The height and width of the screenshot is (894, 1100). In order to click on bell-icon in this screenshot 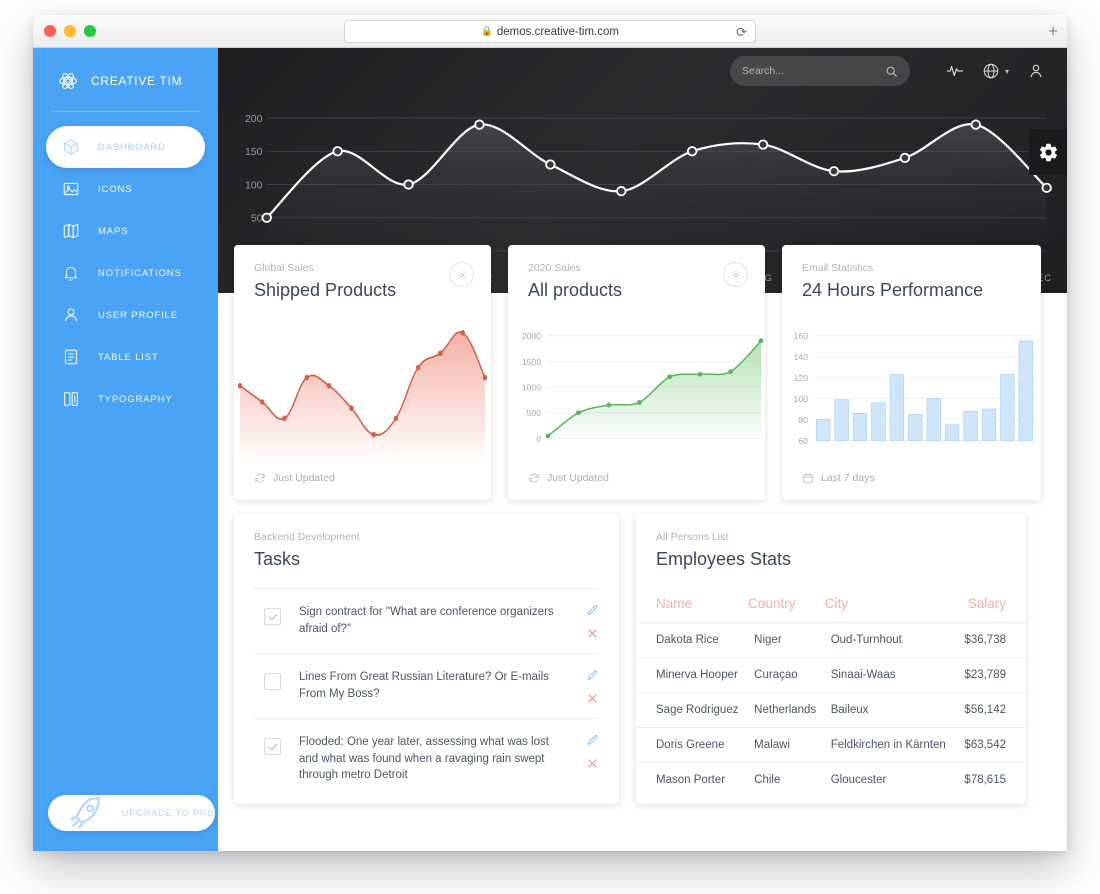, I will do `click(71, 273)`.